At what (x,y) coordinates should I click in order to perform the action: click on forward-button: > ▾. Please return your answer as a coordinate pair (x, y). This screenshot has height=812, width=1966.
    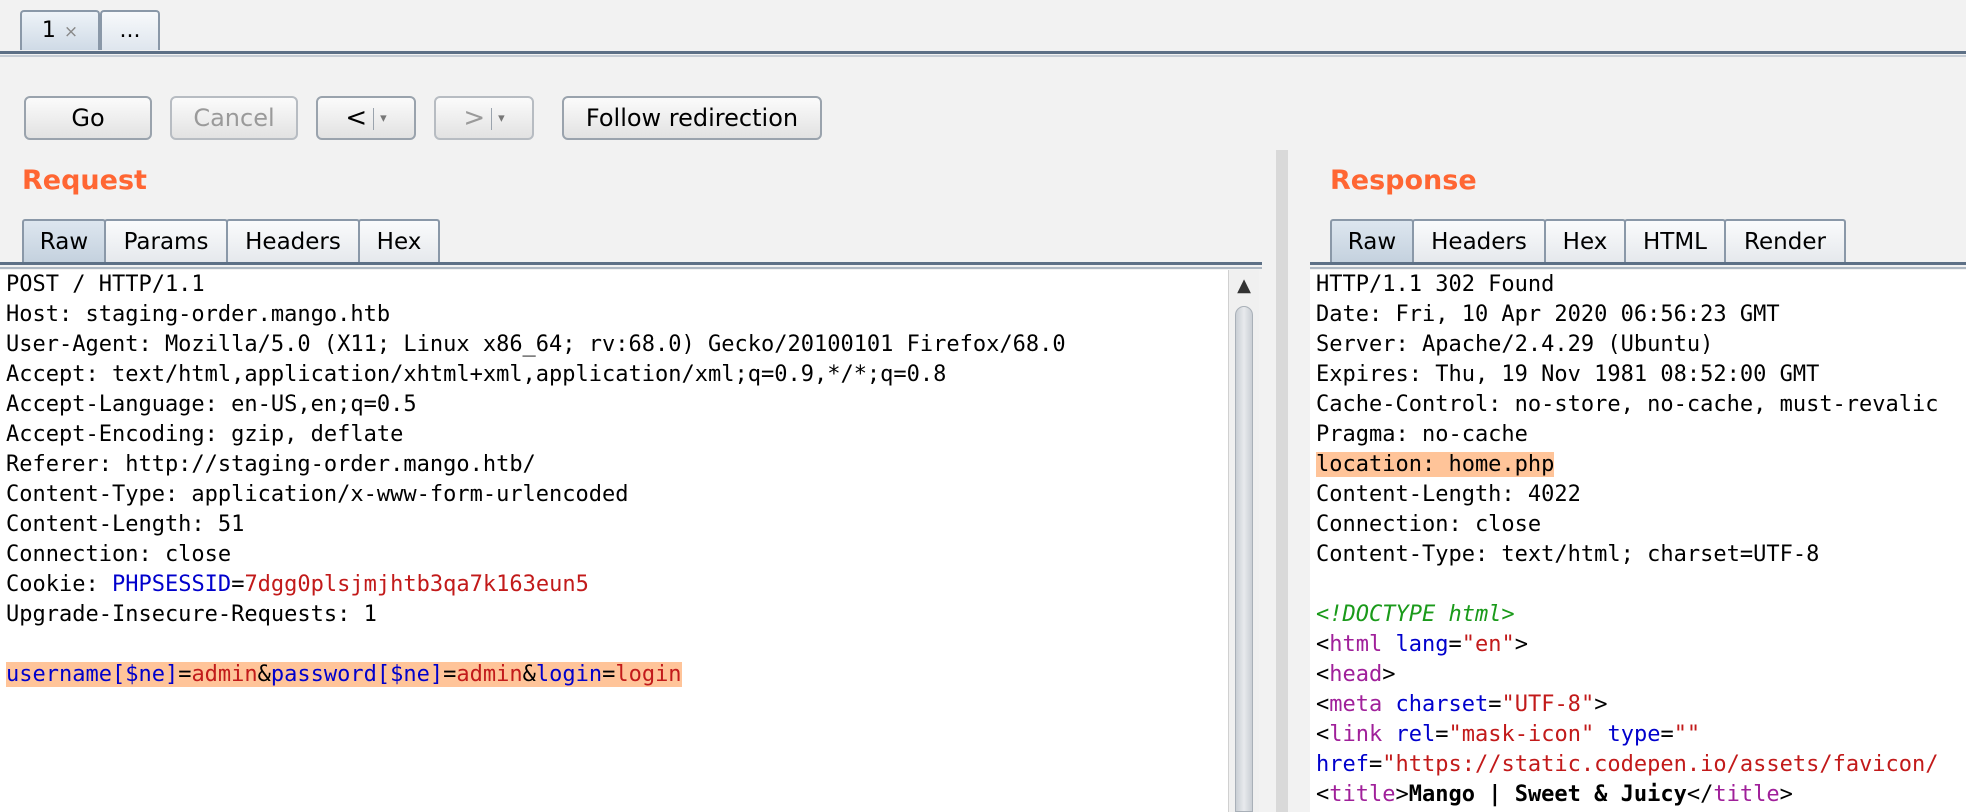
    Looking at the image, I should click on (484, 118).